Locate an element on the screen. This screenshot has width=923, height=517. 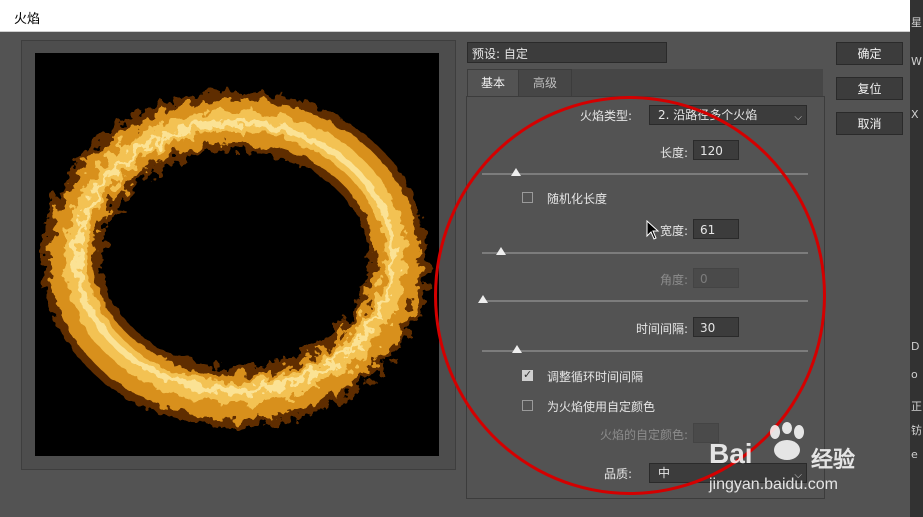
flame-type-select: 2. 沿路径多个火焰 ⌵ is located at coordinates (728, 115).